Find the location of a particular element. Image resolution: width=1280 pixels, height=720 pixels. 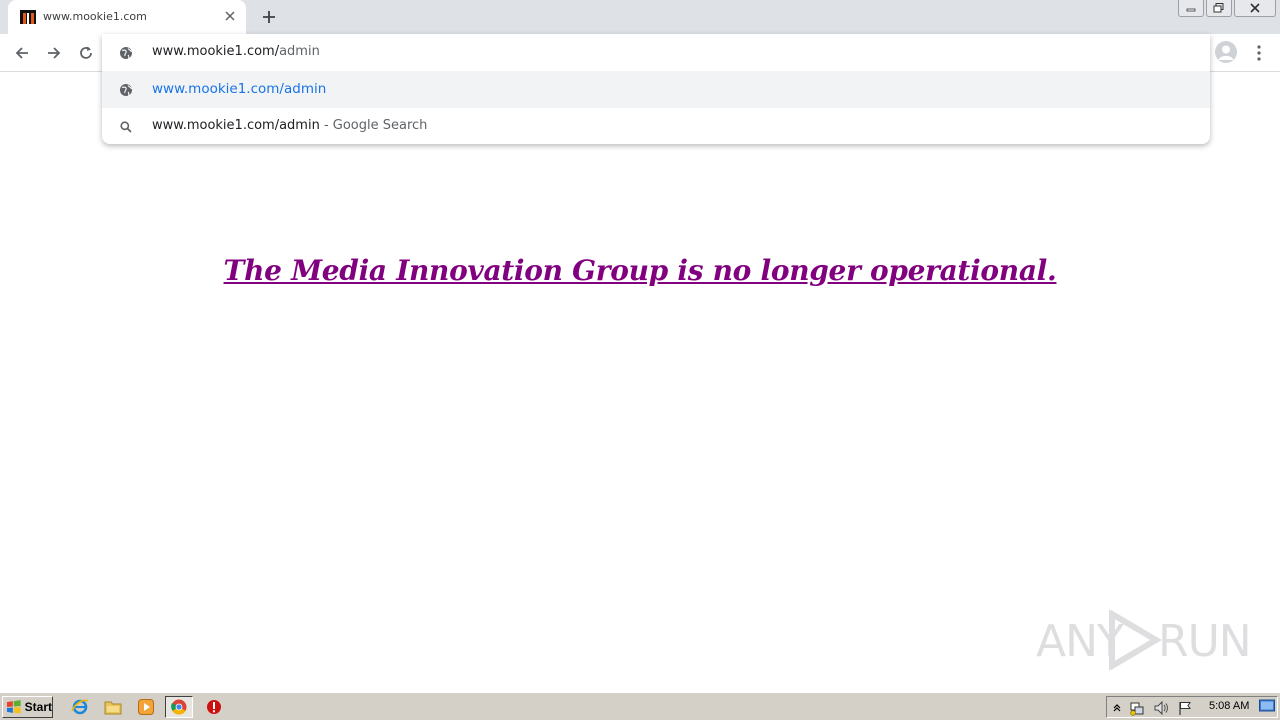

suggestion-search-suffix: - Google Search is located at coordinates (373, 125).